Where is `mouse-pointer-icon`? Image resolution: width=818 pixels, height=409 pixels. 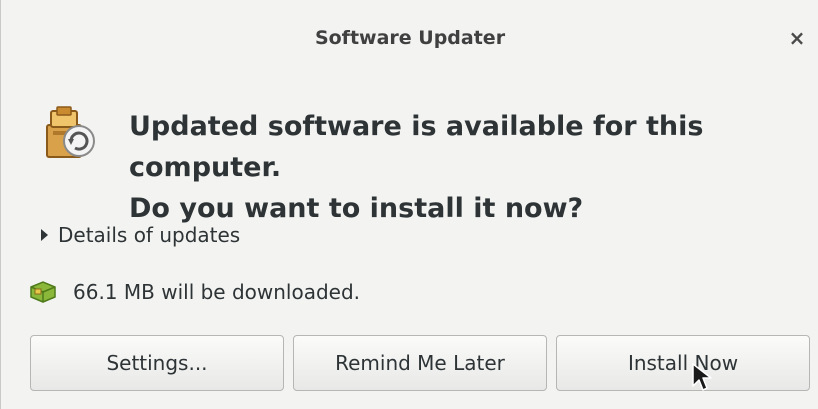 mouse-pointer-icon is located at coordinates (702, 377).